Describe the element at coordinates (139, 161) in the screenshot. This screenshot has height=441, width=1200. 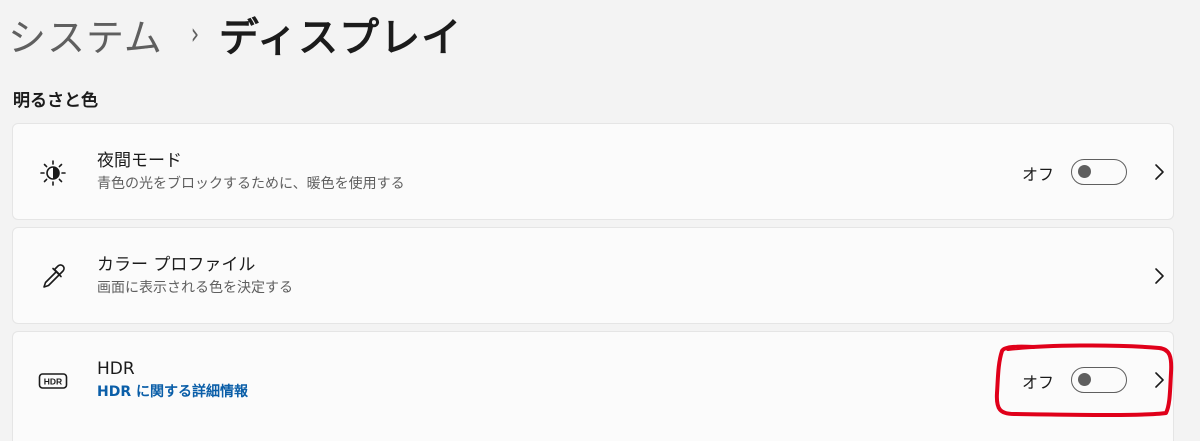
I see `row-title: 夜間モード` at that location.